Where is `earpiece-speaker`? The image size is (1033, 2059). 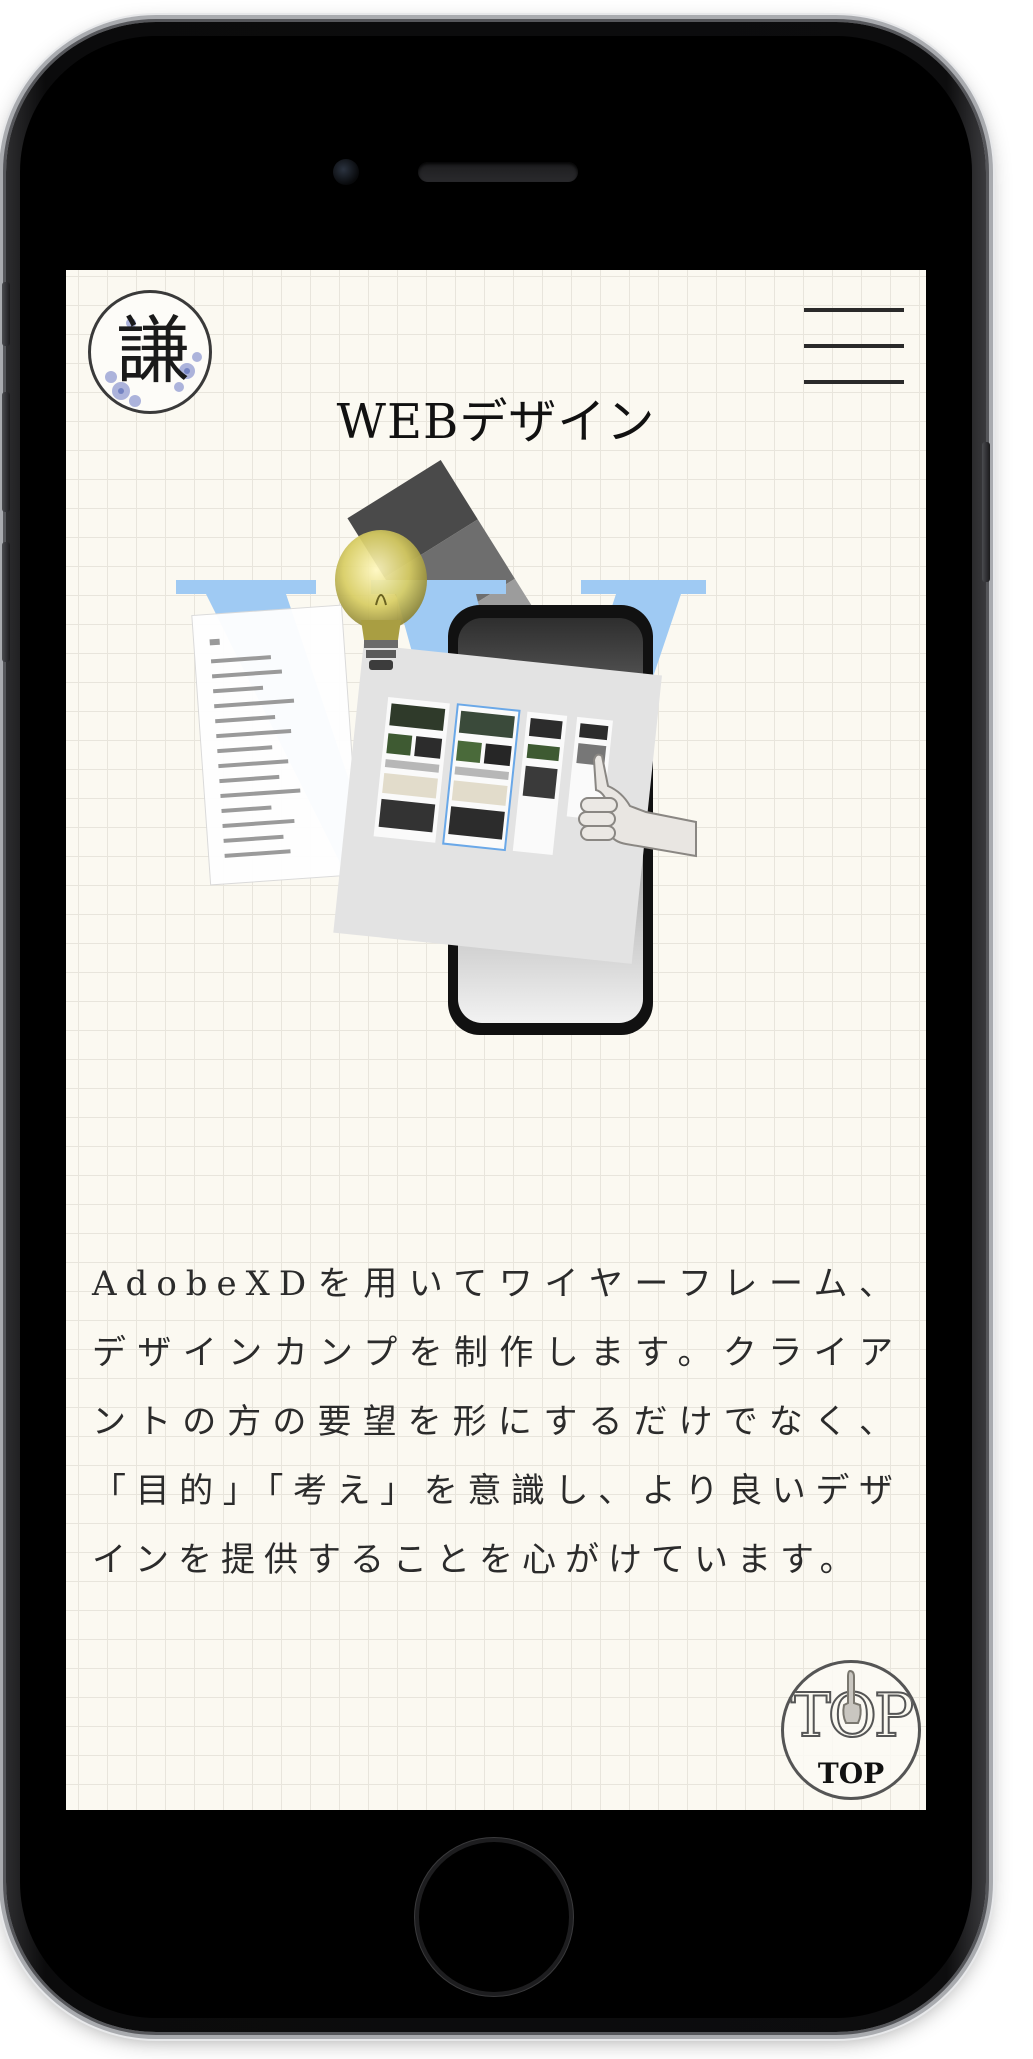
earpiece-speaker is located at coordinates (498, 172).